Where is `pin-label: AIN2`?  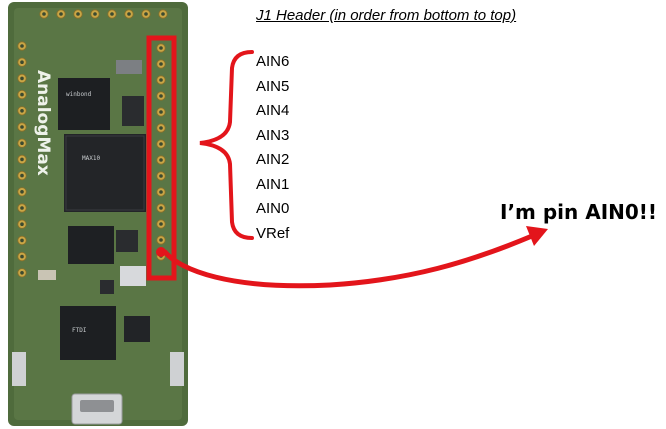
pin-label: AIN2 is located at coordinates (273, 159).